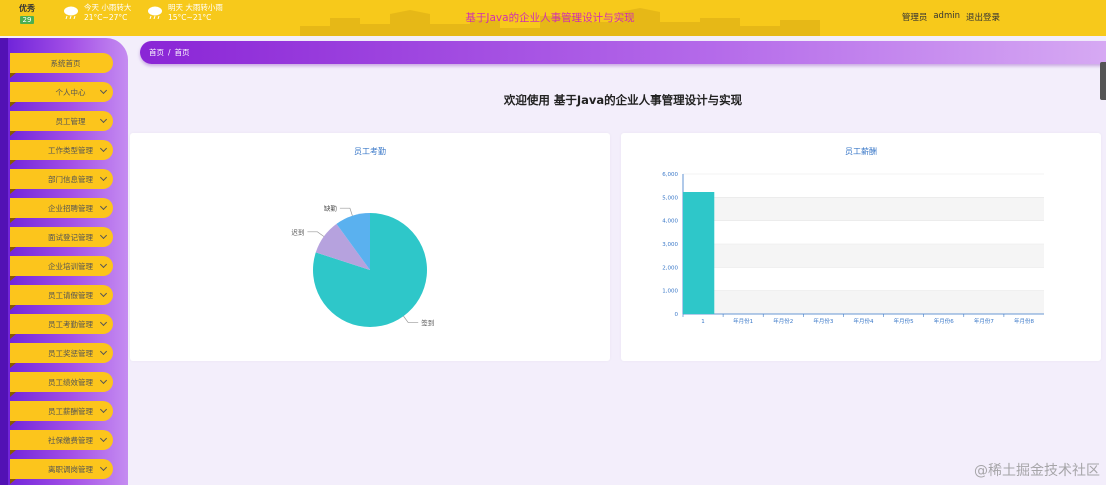  I want to click on sidebar-item-13: 社保缴费管理, so click(61, 442).